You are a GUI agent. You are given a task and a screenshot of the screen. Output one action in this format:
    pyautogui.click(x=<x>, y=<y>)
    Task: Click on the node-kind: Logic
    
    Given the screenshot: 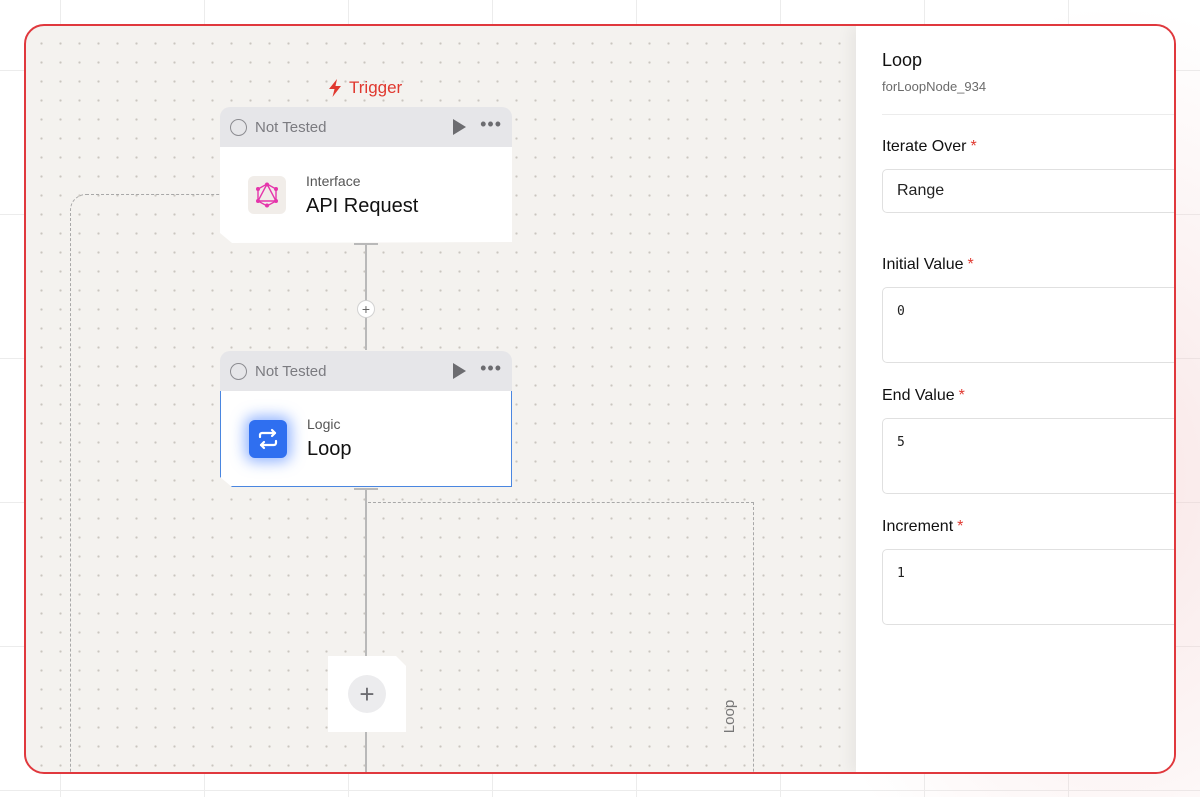 What is the action you would take?
    pyautogui.click(x=324, y=424)
    